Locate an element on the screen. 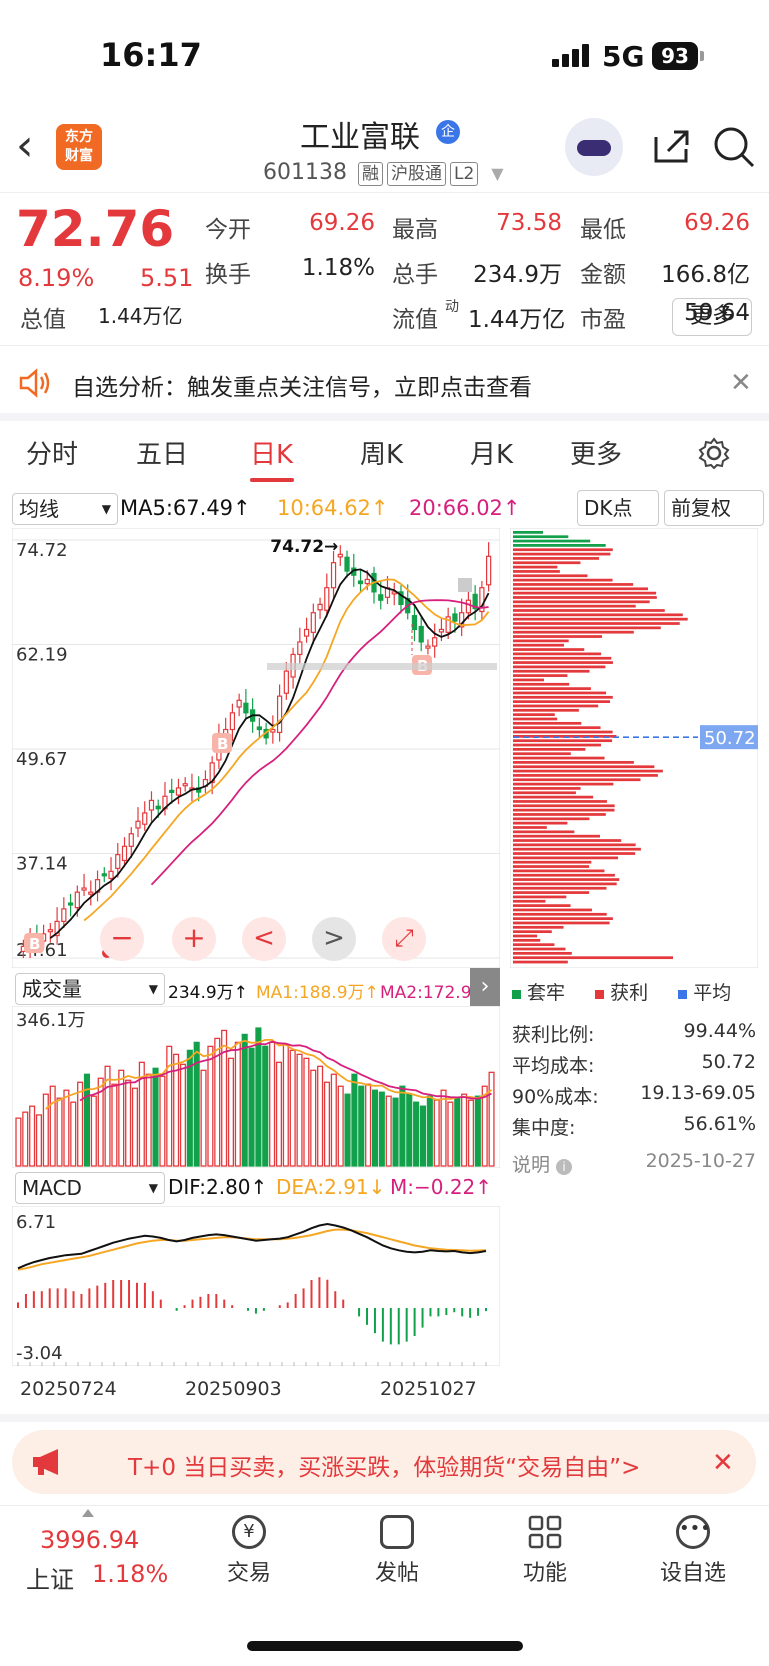 Image resolution: width=769 pixels, height=1666 pixels. stat-value: 1.44万亿 is located at coordinates (517, 320).